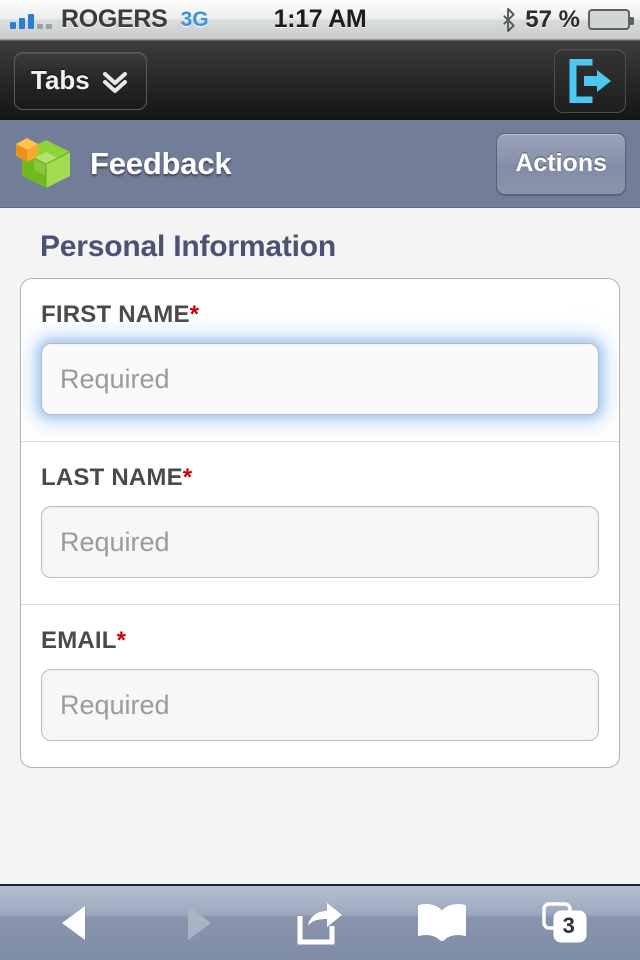 This screenshot has height=960, width=640. I want to click on input-wrapper-email, so click(320, 705).